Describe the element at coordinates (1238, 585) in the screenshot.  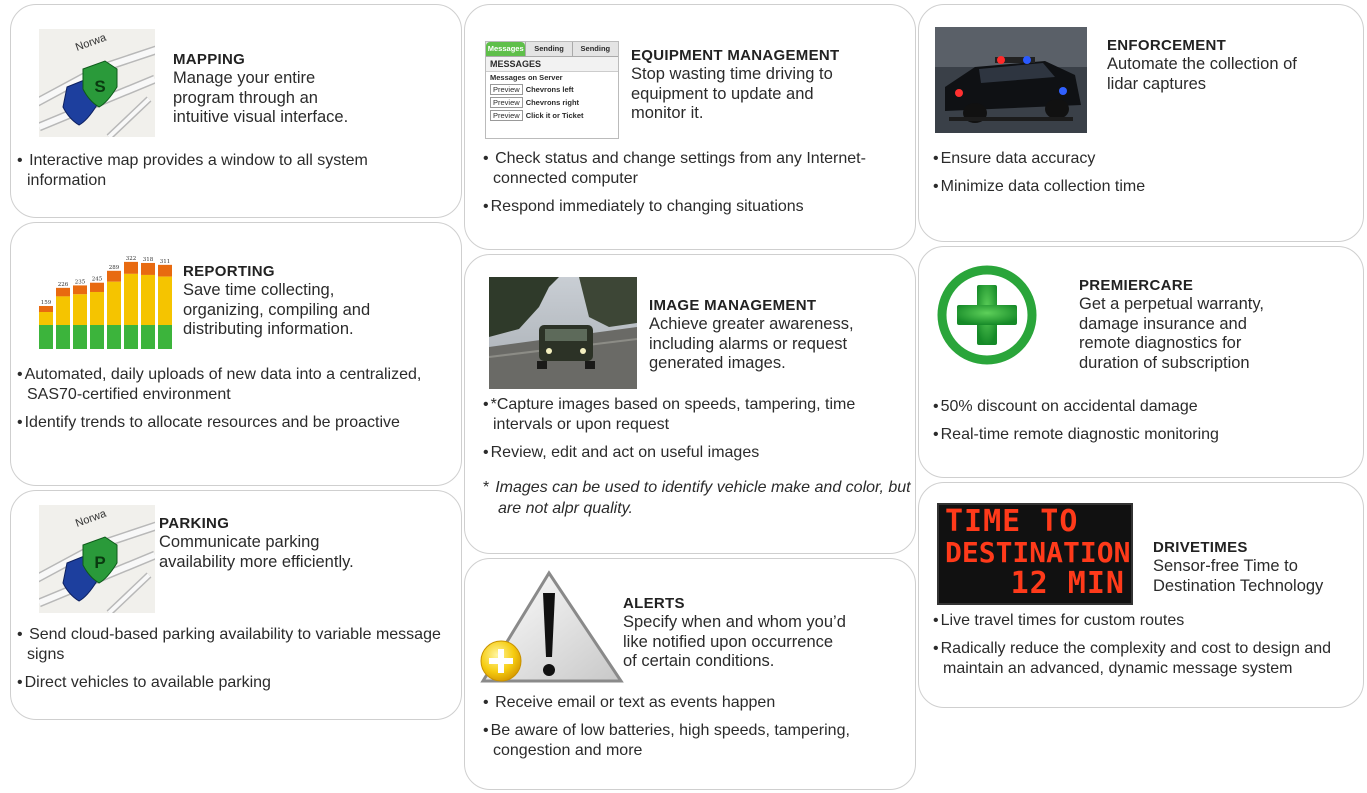
I see `card-description-line: Destination Technology` at that location.